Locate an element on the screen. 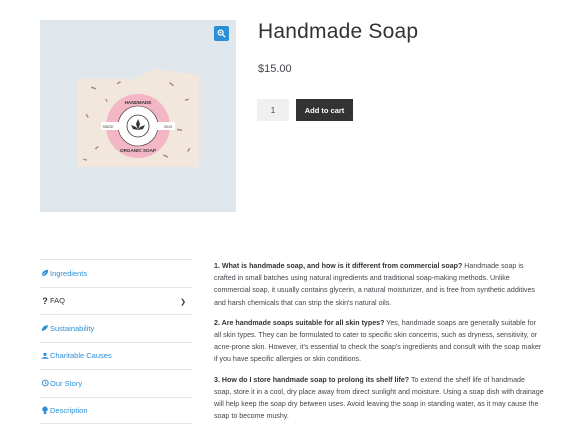 The width and height of the screenshot is (580, 442). product-gallery: HANDMADE ORGANIC SOAP SINCE 2019 is located at coordinates (138, 116).